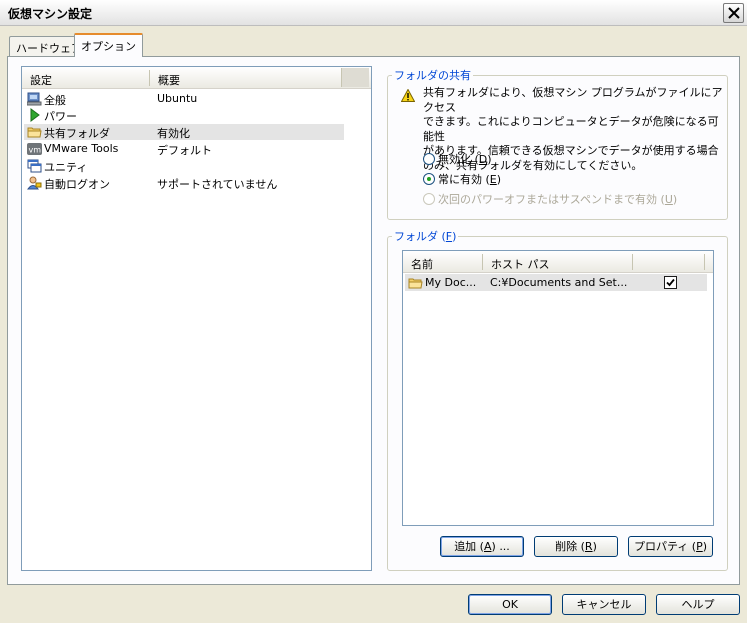 Image resolution: width=747 pixels, height=623 pixels. What do you see at coordinates (588, 546) in the screenshot?
I see `remove-folder-key: R` at bounding box center [588, 546].